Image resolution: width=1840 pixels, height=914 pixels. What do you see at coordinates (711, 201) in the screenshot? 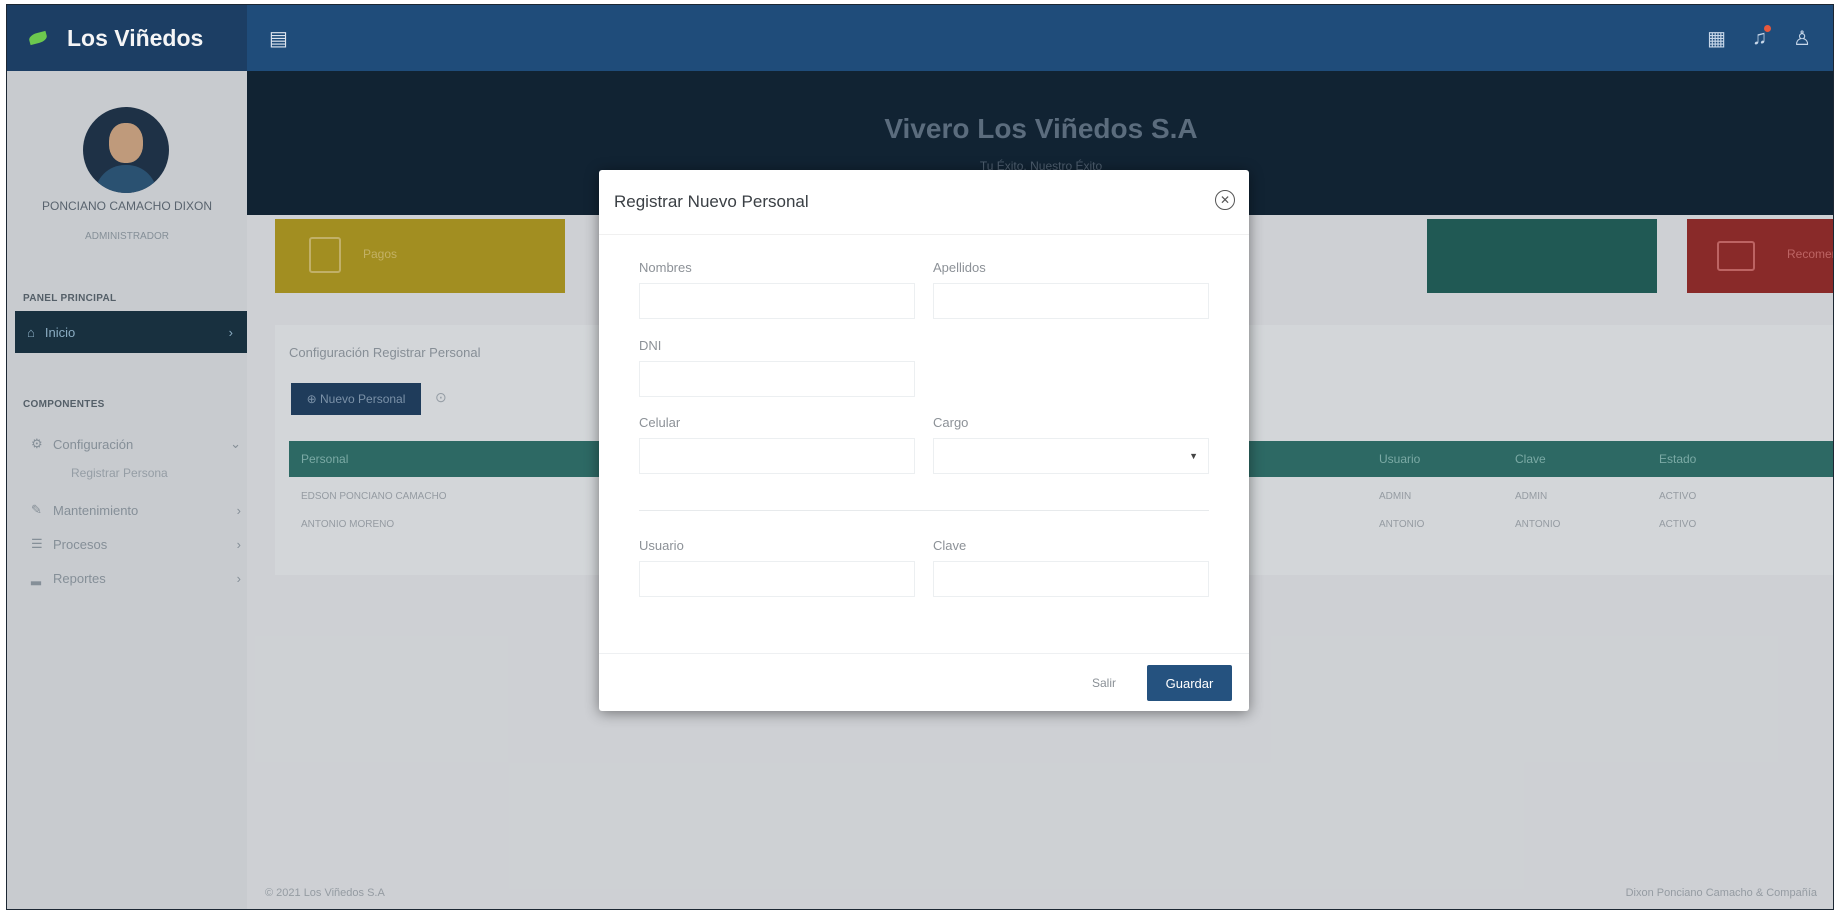
I see `modal-title: Registrar Nuevo Personal` at bounding box center [711, 201].